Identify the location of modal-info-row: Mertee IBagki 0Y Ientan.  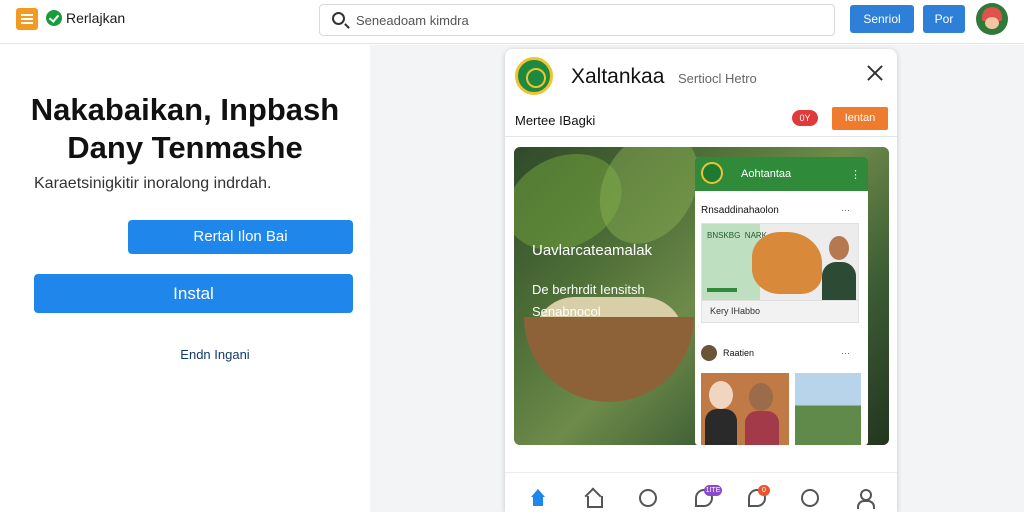
(701, 122).